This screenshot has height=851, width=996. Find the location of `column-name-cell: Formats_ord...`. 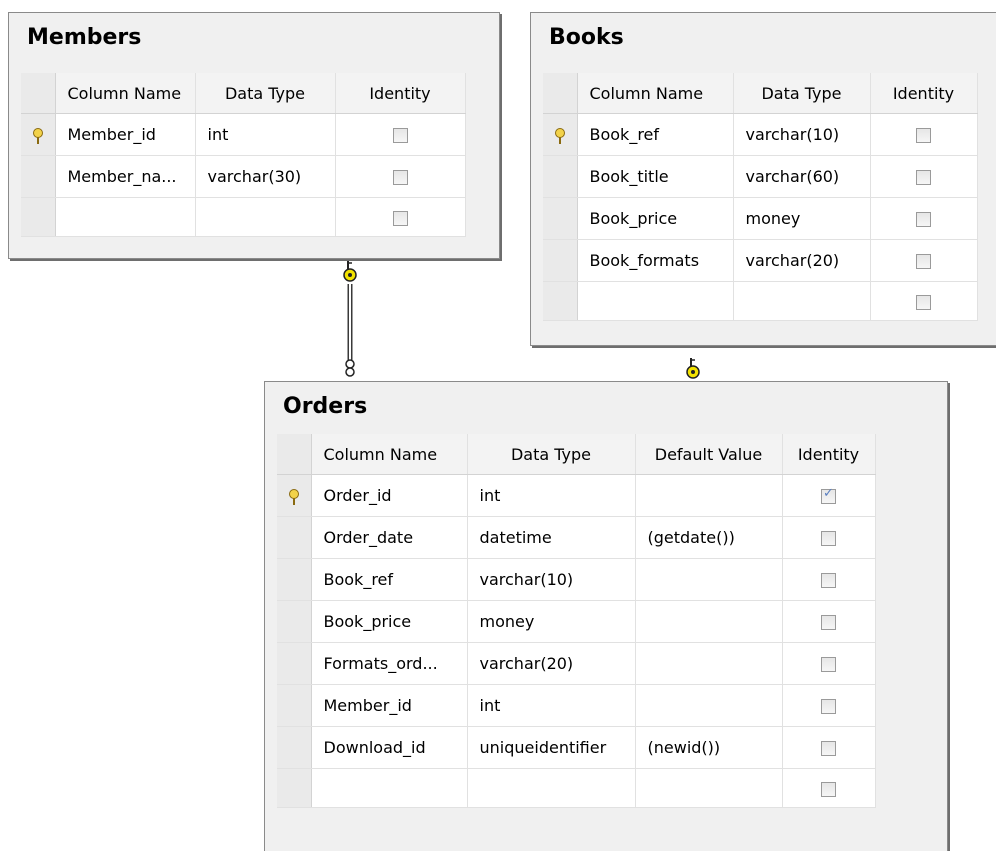

column-name-cell: Formats_ord... is located at coordinates (389, 663).